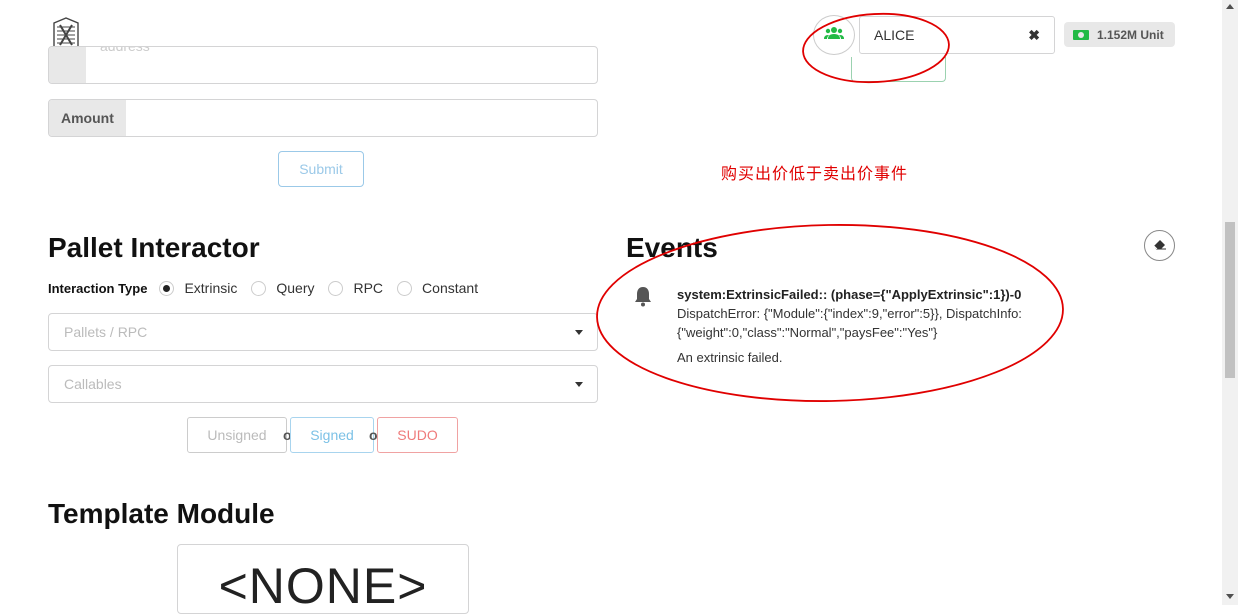 This screenshot has height=614, width=1238. I want to click on pallets-placeholder: Pallets / RPC, so click(106, 332).